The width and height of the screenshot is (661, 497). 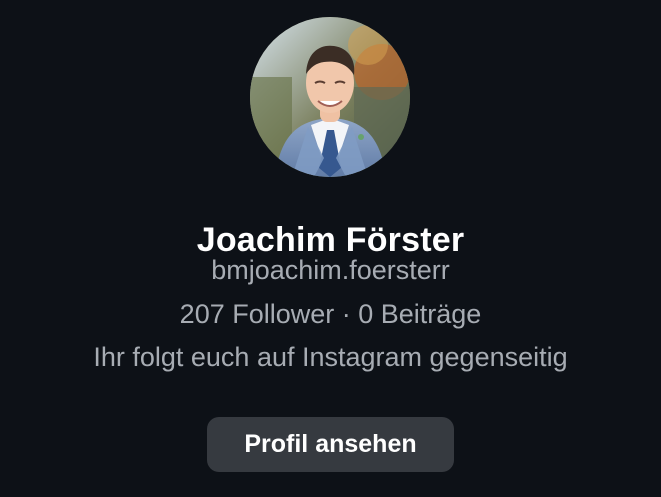 I want to click on profile-stats: 207 Follower · 0 Beiträge, so click(x=330, y=314).